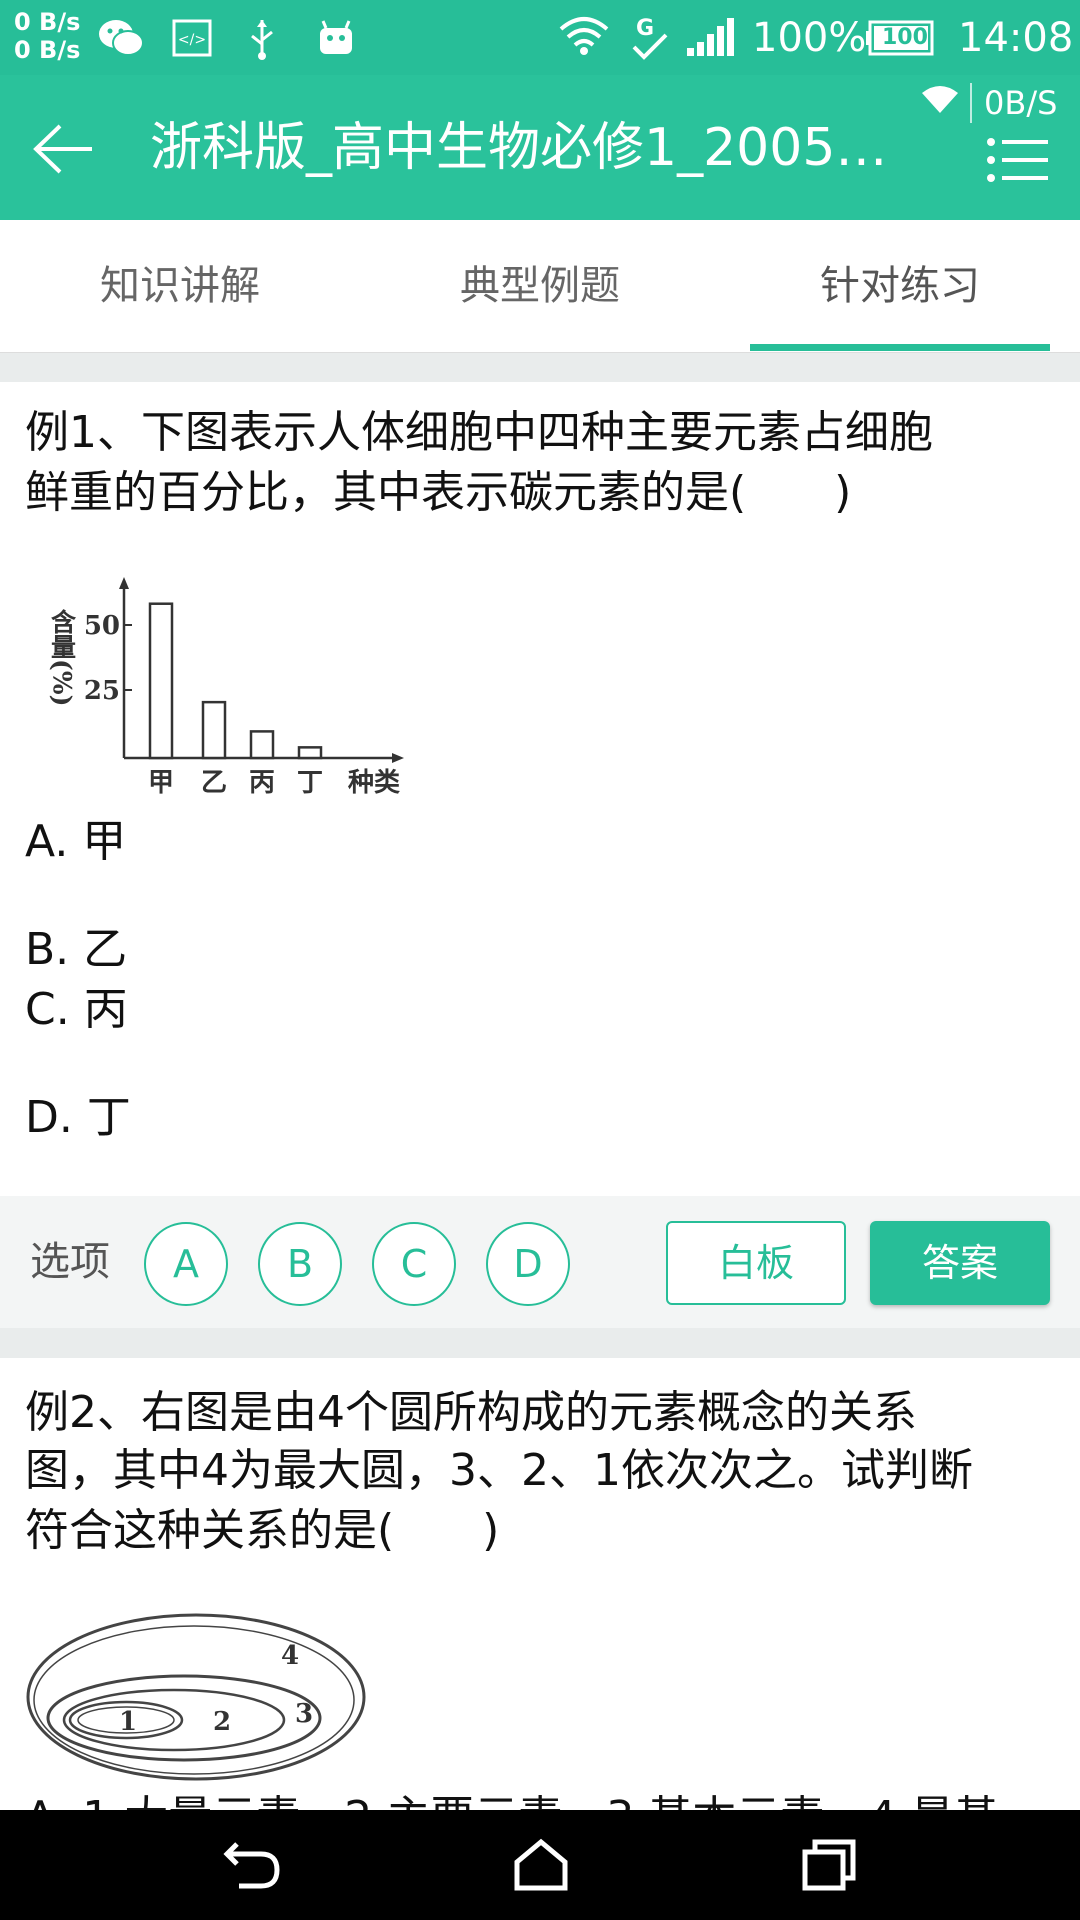 This screenshot has width=1080, height=1920. Describe the element at coordinates (971, 103) in the screenshot. I see `divider` at that location.